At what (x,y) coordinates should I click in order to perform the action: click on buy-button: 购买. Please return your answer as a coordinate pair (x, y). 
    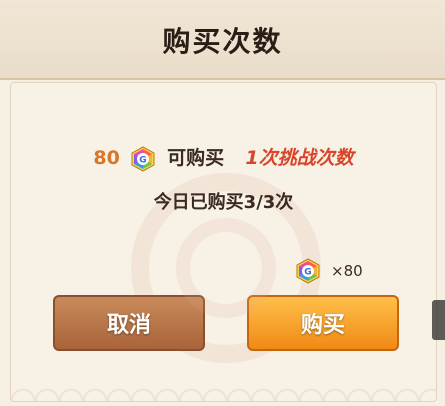
    Looking at the image, I should click on (323, 323).